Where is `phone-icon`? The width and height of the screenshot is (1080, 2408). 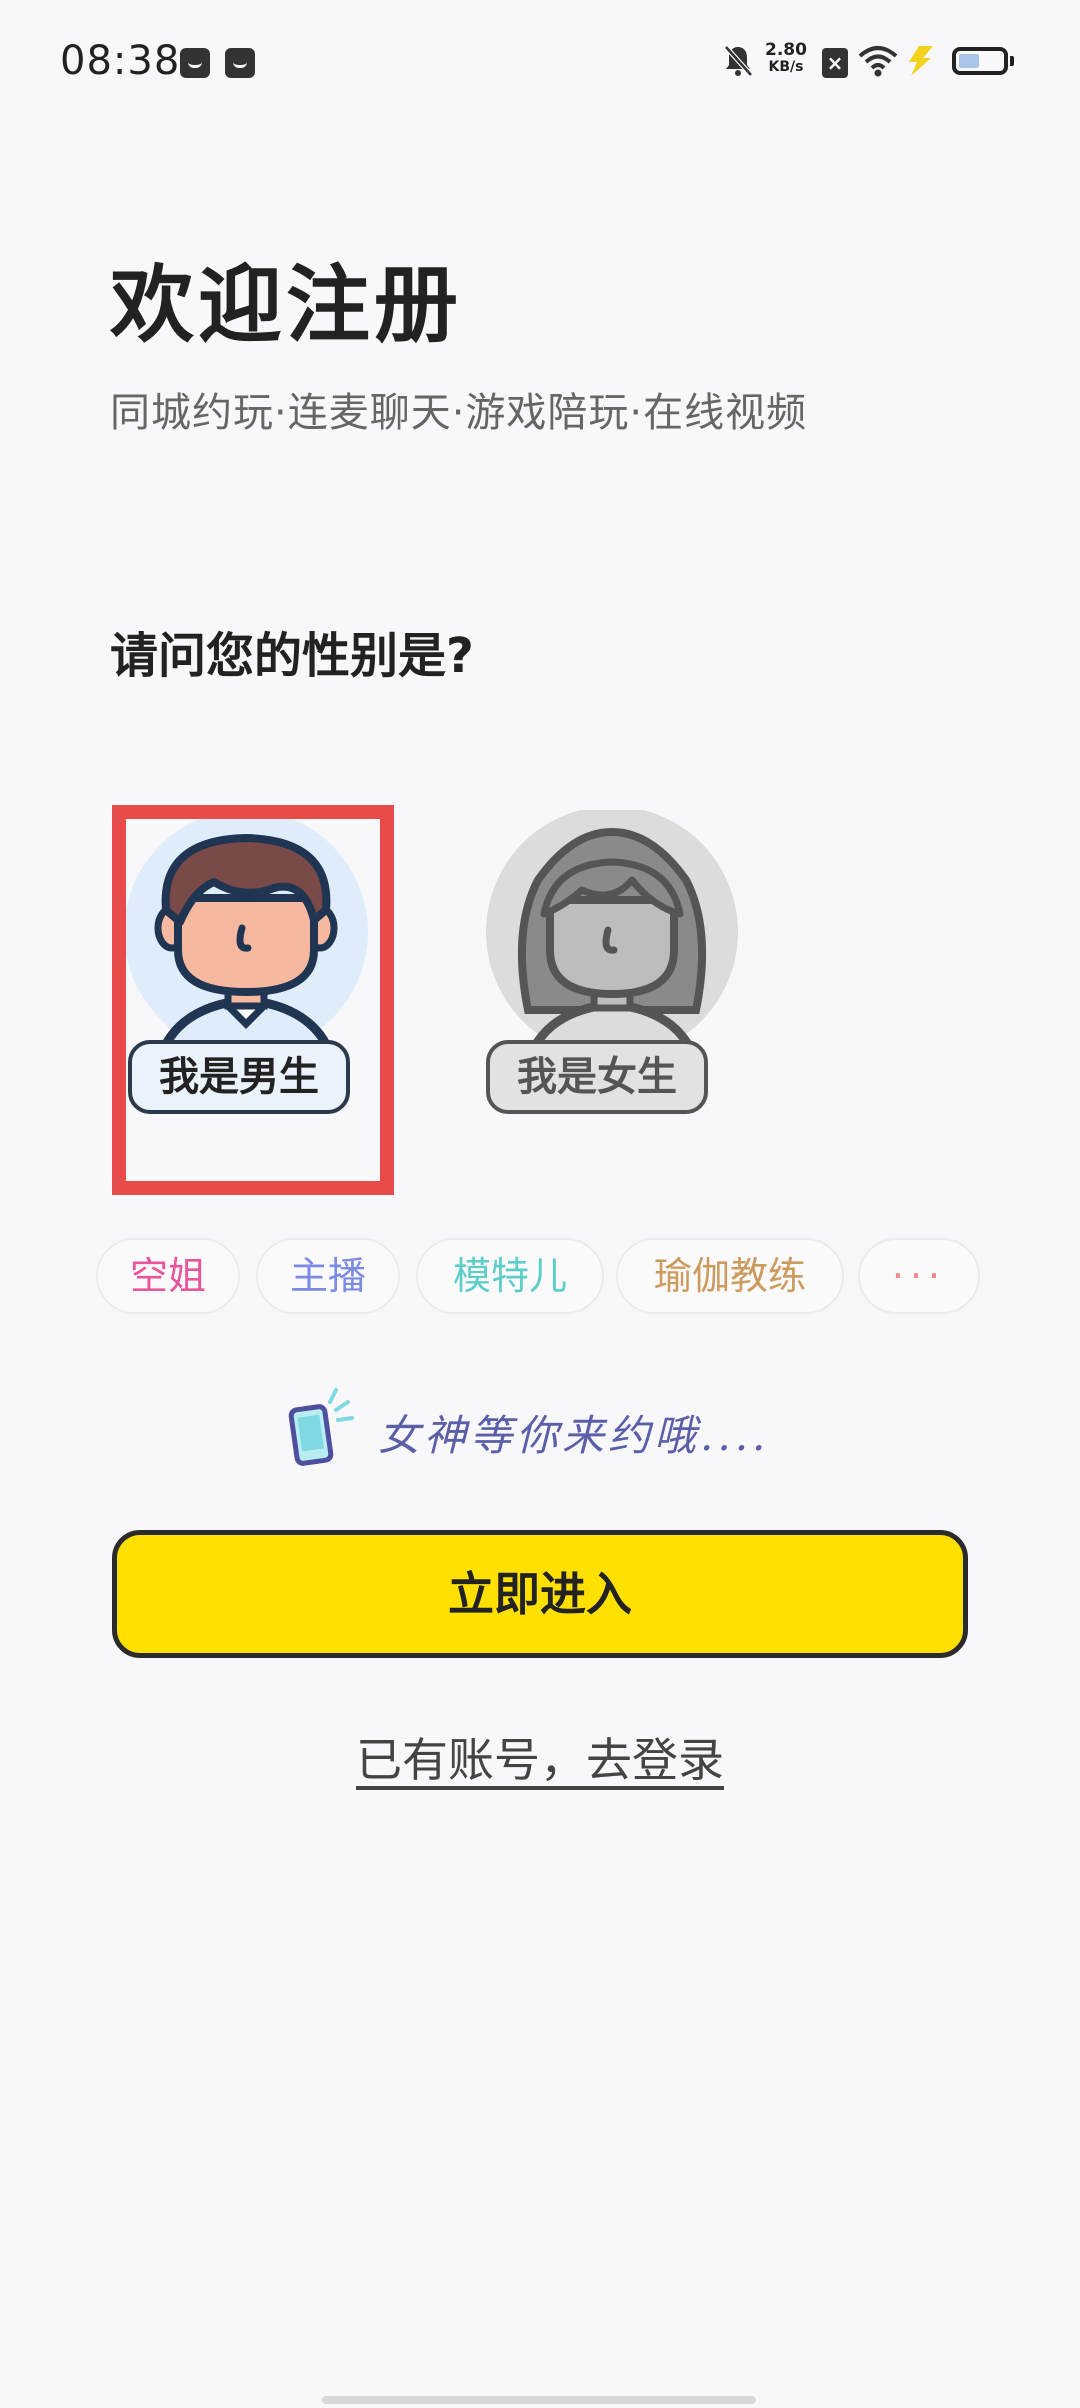 phone-icon is located at coordinates (321, 1427).